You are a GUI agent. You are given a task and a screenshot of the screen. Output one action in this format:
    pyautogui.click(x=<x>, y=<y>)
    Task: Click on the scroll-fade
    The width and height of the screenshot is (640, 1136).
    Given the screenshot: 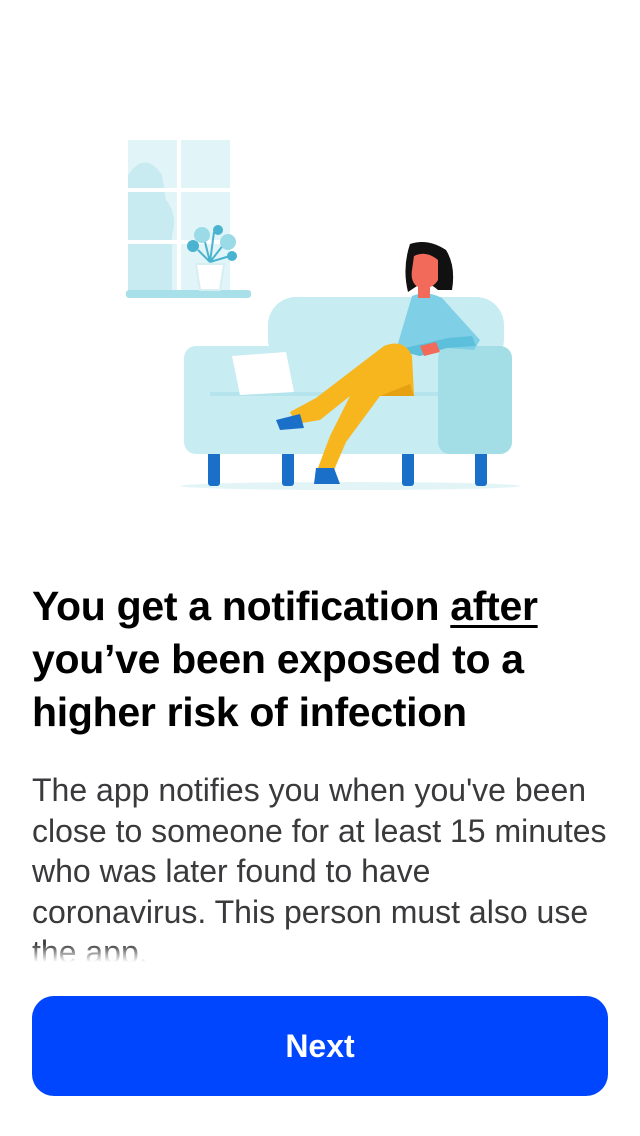 What is the action you would take?
    pyautogui.click(x=322, y=953)
    